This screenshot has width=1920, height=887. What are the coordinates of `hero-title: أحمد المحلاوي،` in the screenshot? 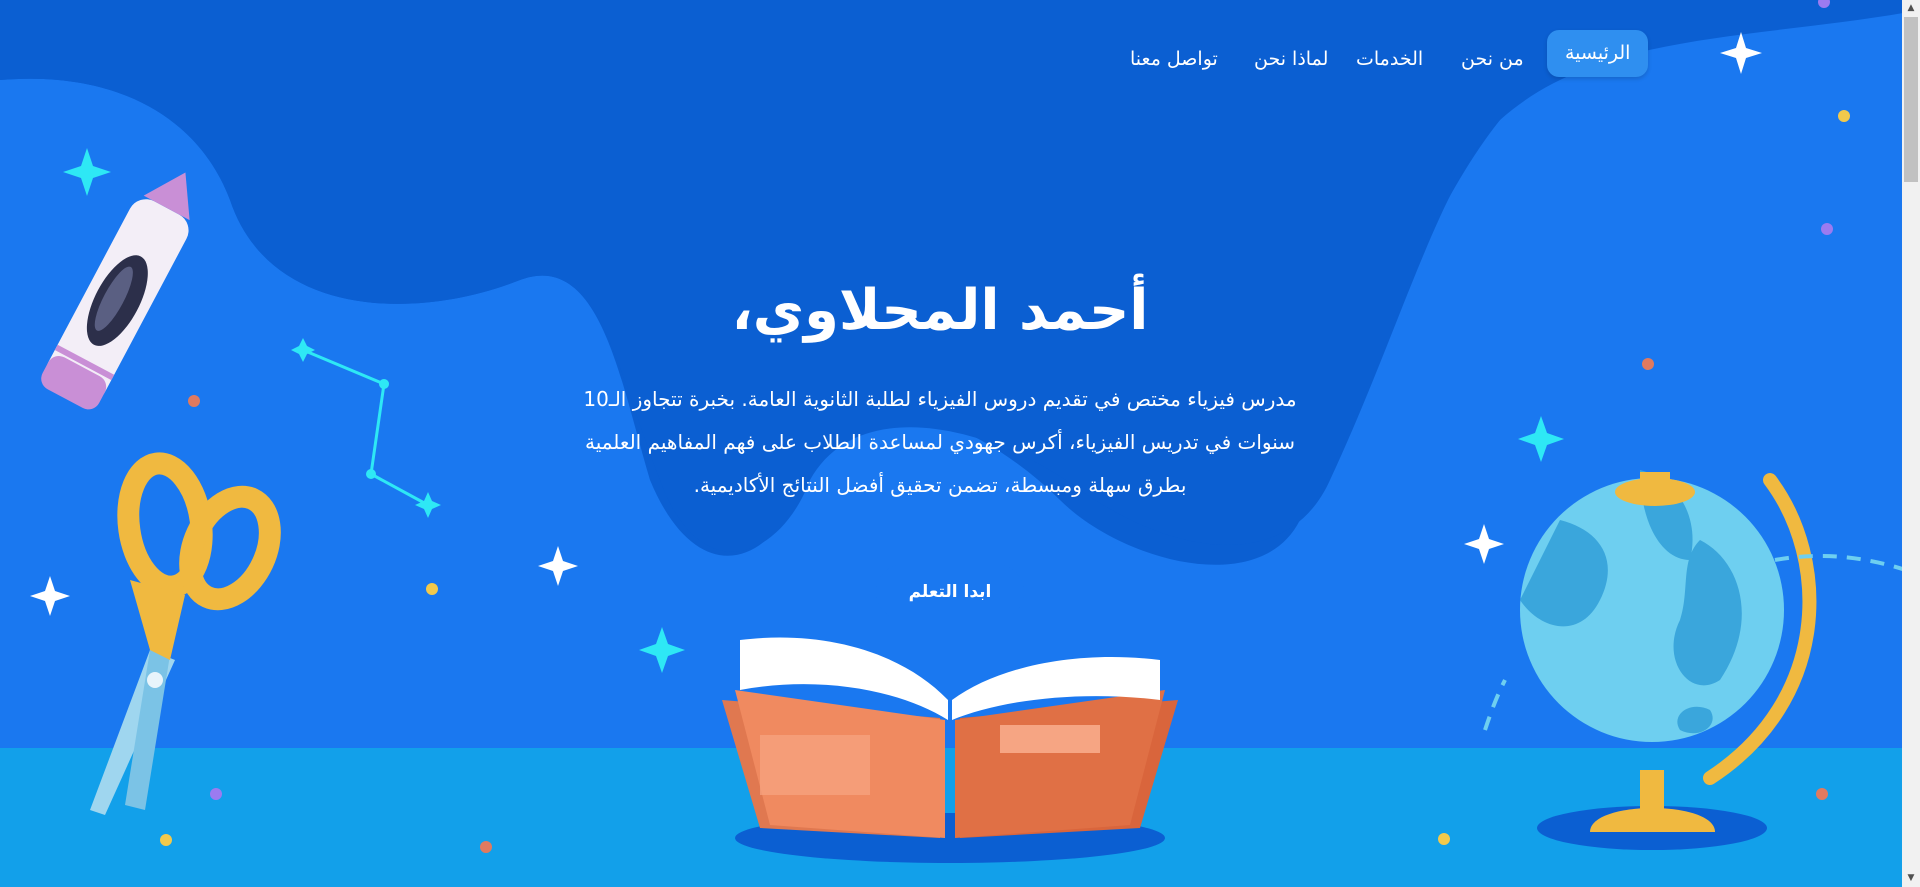 It's located at (940, 310).